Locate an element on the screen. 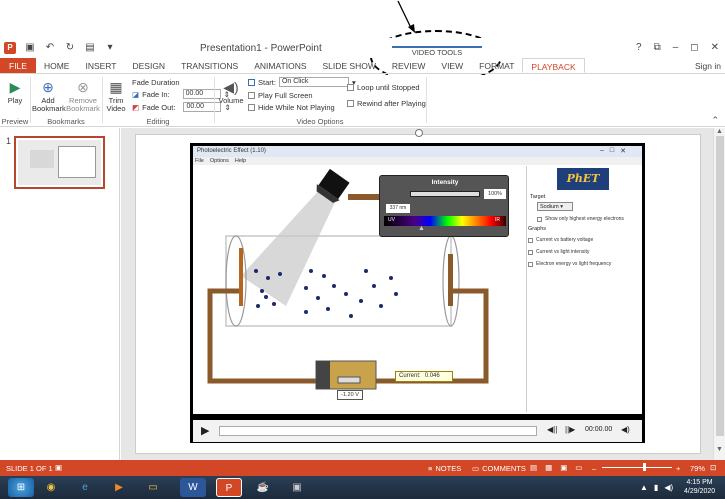 Image resolution: width=725 pixels, height=499 pixels. wavelength-spectrum-slider is located at coordinates (445, 221).